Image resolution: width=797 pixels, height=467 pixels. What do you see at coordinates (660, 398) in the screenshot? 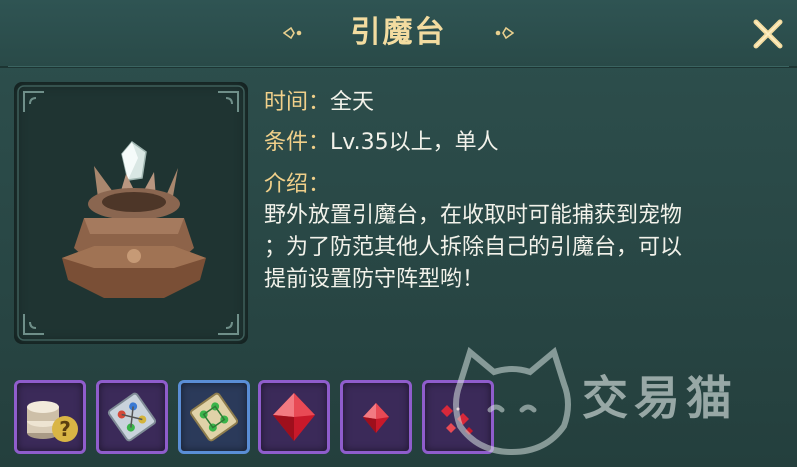
I see `watermark-text: 交易猫` at bounding box center [660, 398].